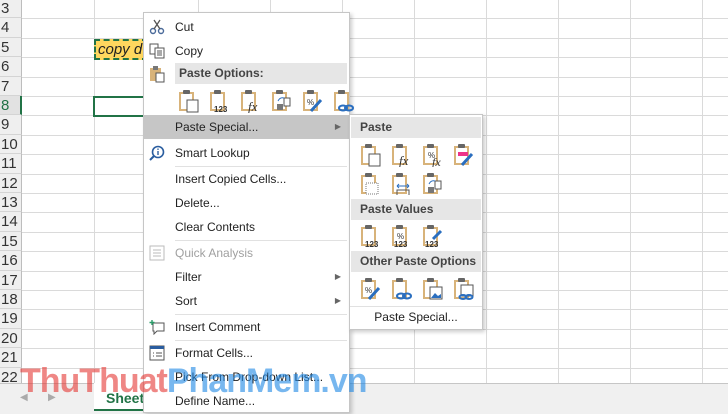 The height and width of the screenshot is (414, 728). What do you see at coordinates (11, 358) in the screenshot?
I see `row-header: 21` at bounding box center [11, 358].